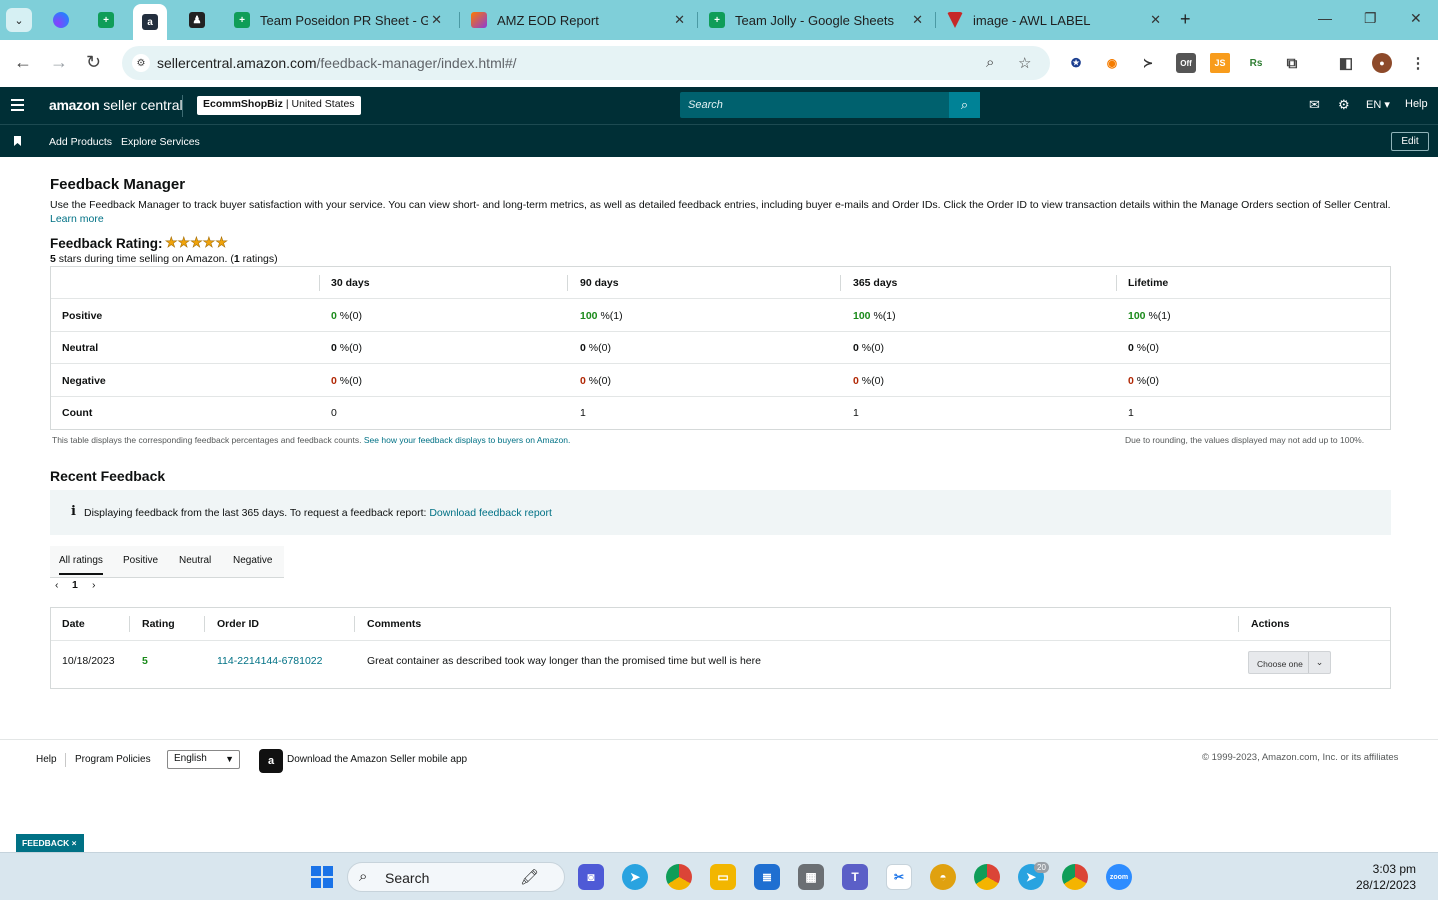 This screenshot has height=900, width=1438. What do you see at coordinates (46, 759) in the screenshot?
I see `footer-help-link: Help` at bounding box center [46, 759].